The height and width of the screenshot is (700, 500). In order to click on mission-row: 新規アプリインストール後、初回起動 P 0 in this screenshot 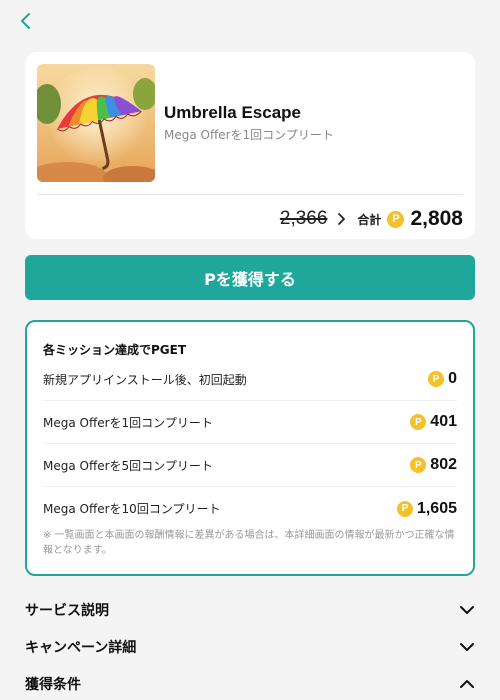, I will do `click(250, 379)`.